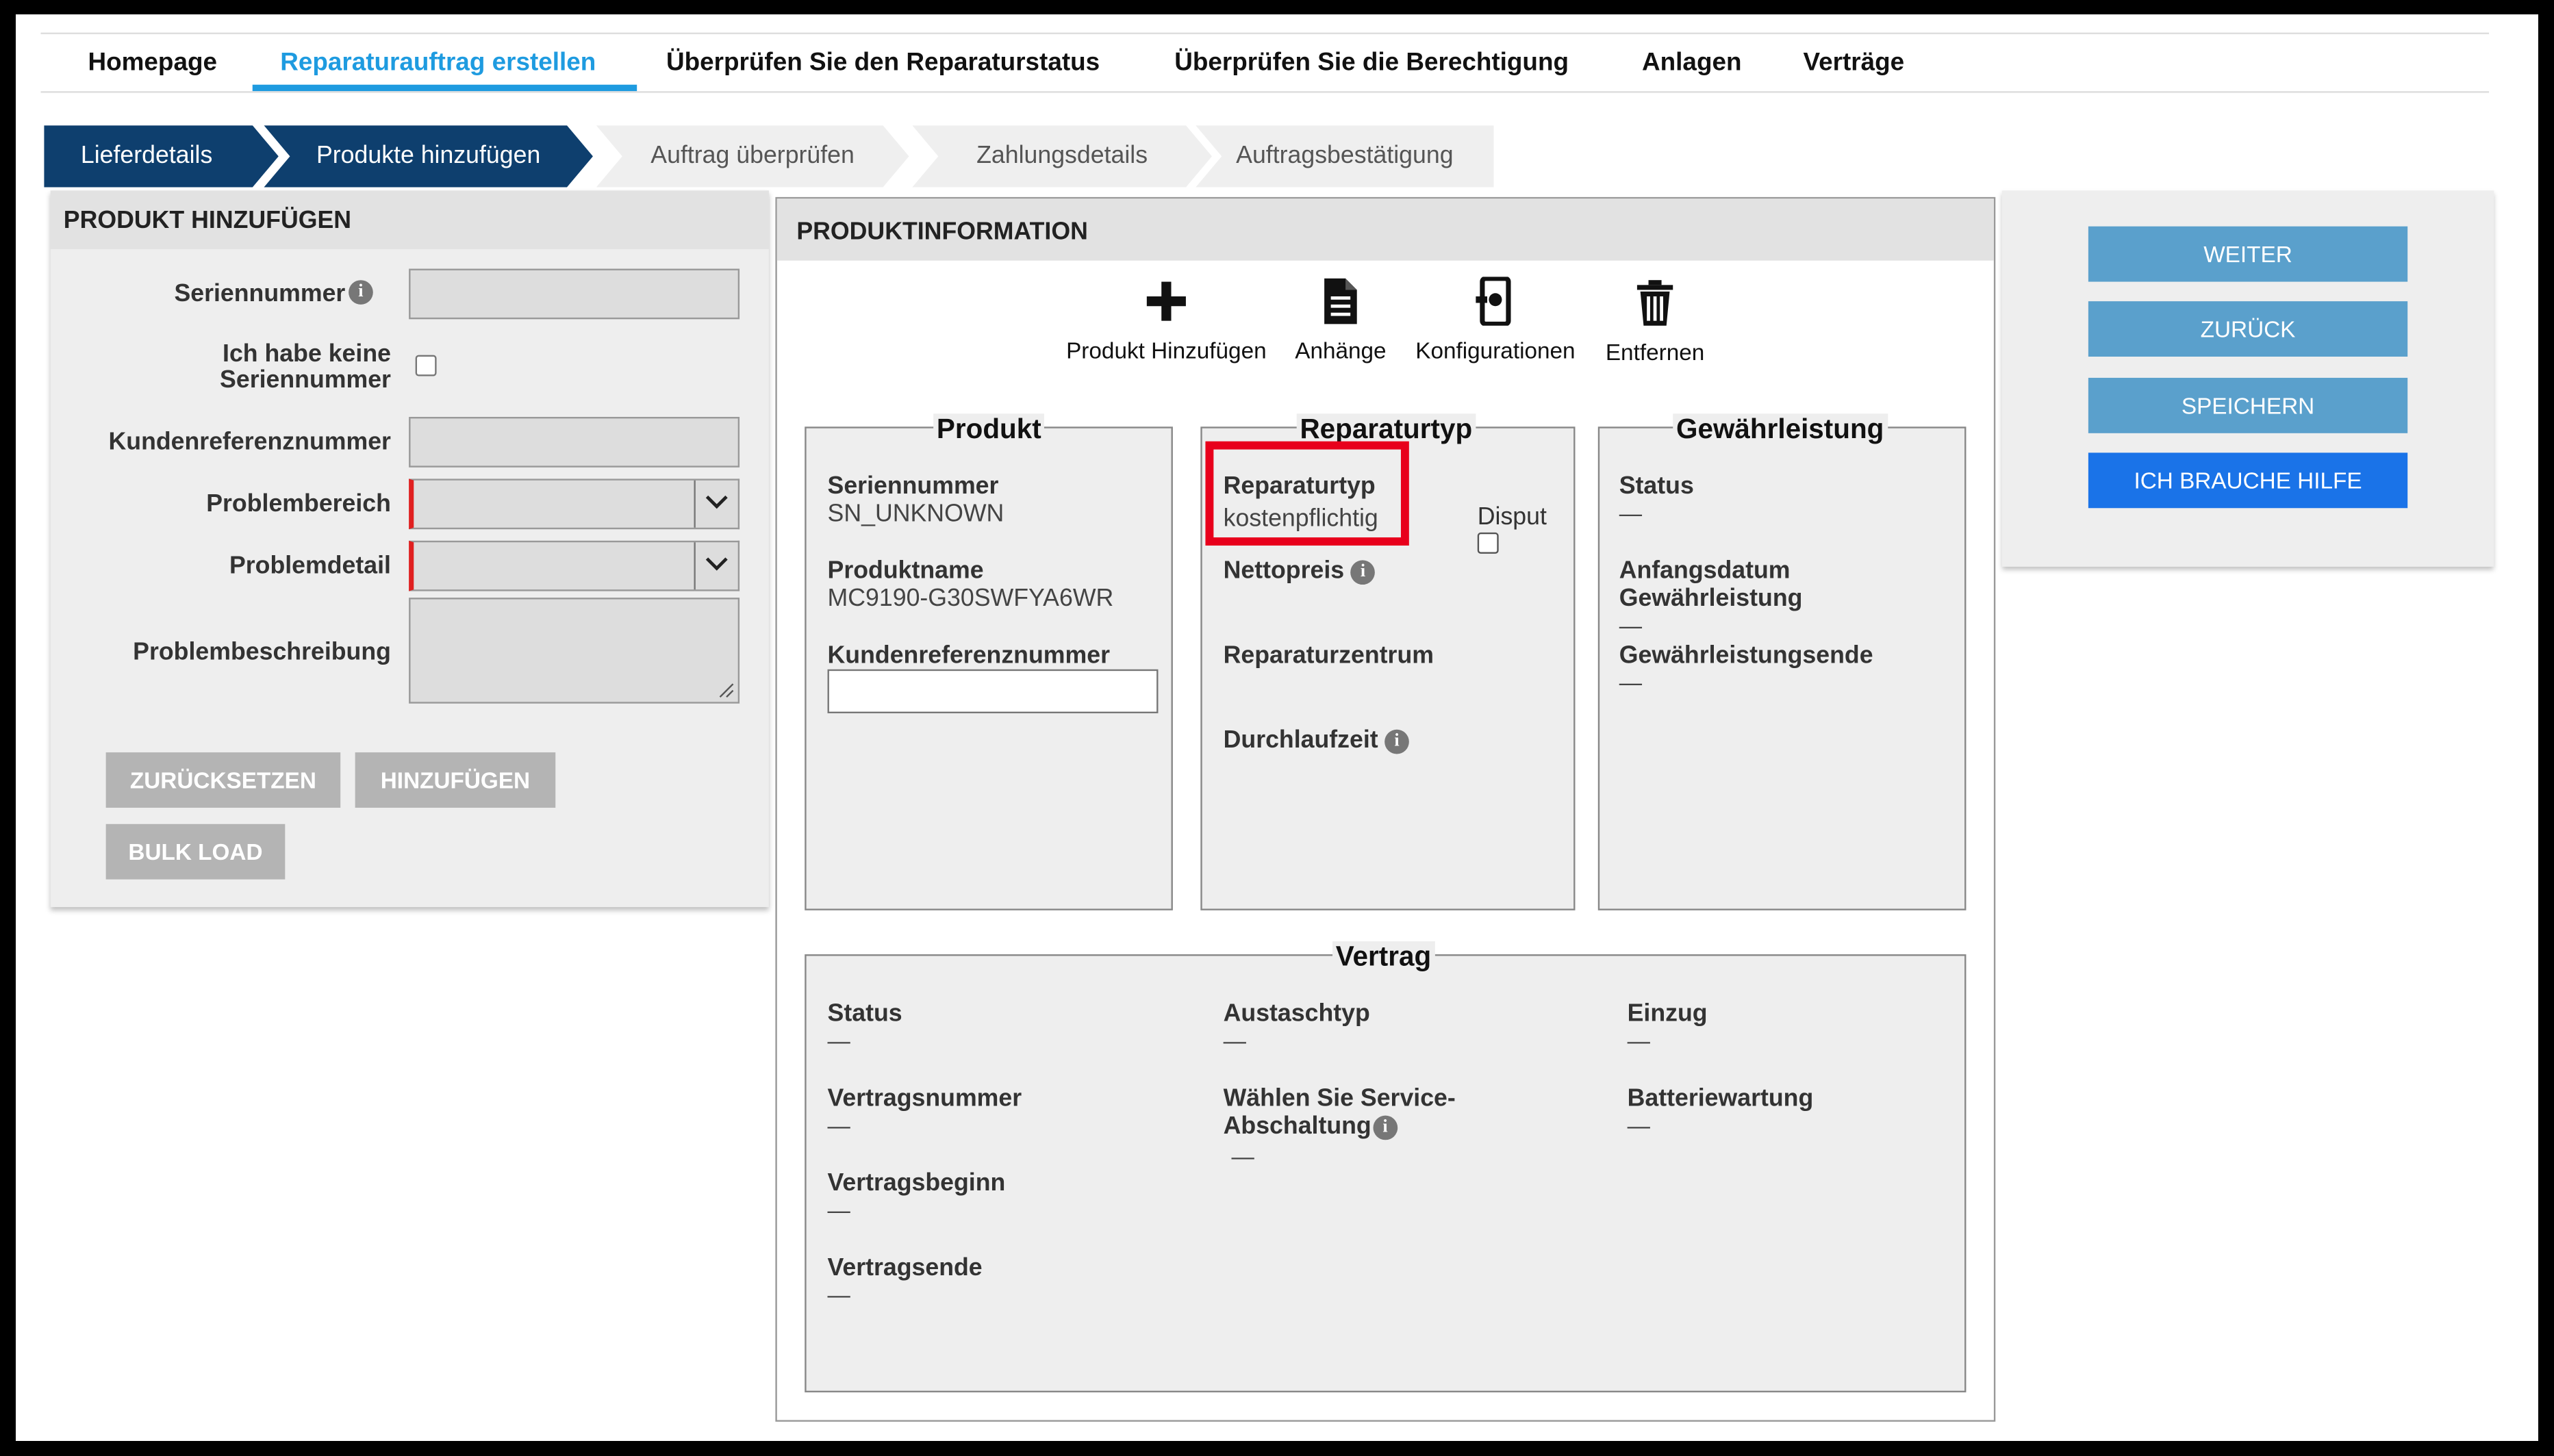 This screenshot has width=2554, height=1456. I want to click on problem-detail-select, so click(574, 565).